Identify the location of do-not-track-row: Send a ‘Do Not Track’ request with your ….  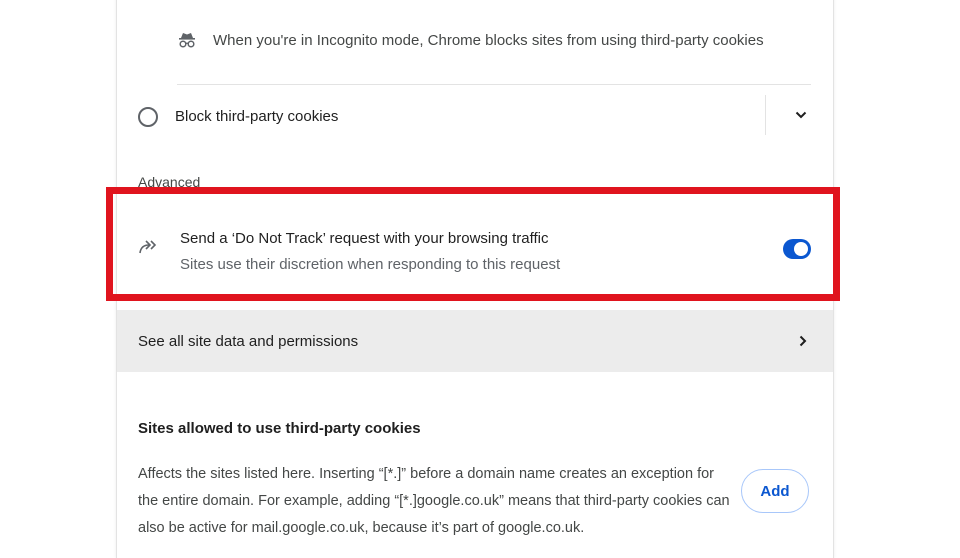
(475, 241).